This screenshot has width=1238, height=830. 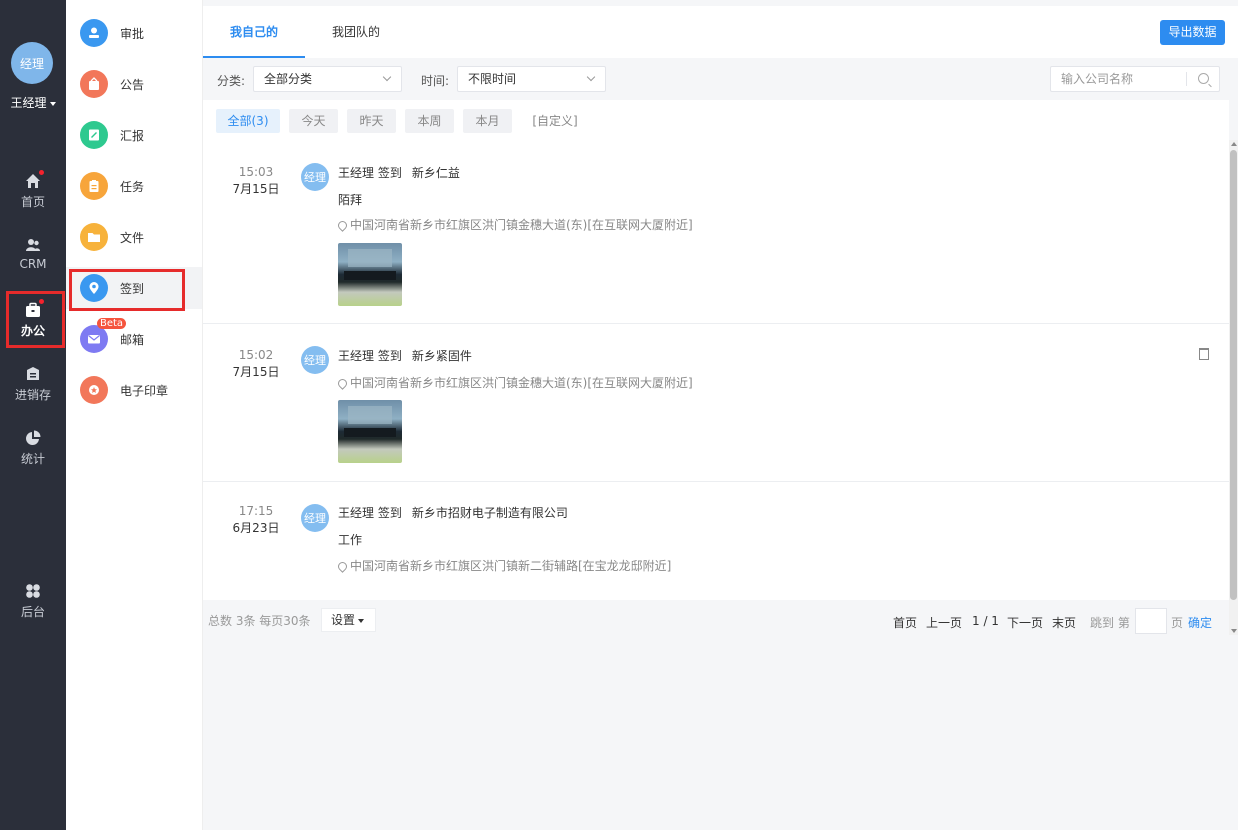 What do you see at coordinates (490, 513) in the screenshot?
I see `record-place: 新乡市招财电子制造有限公司` at bounding box center [490, 513].